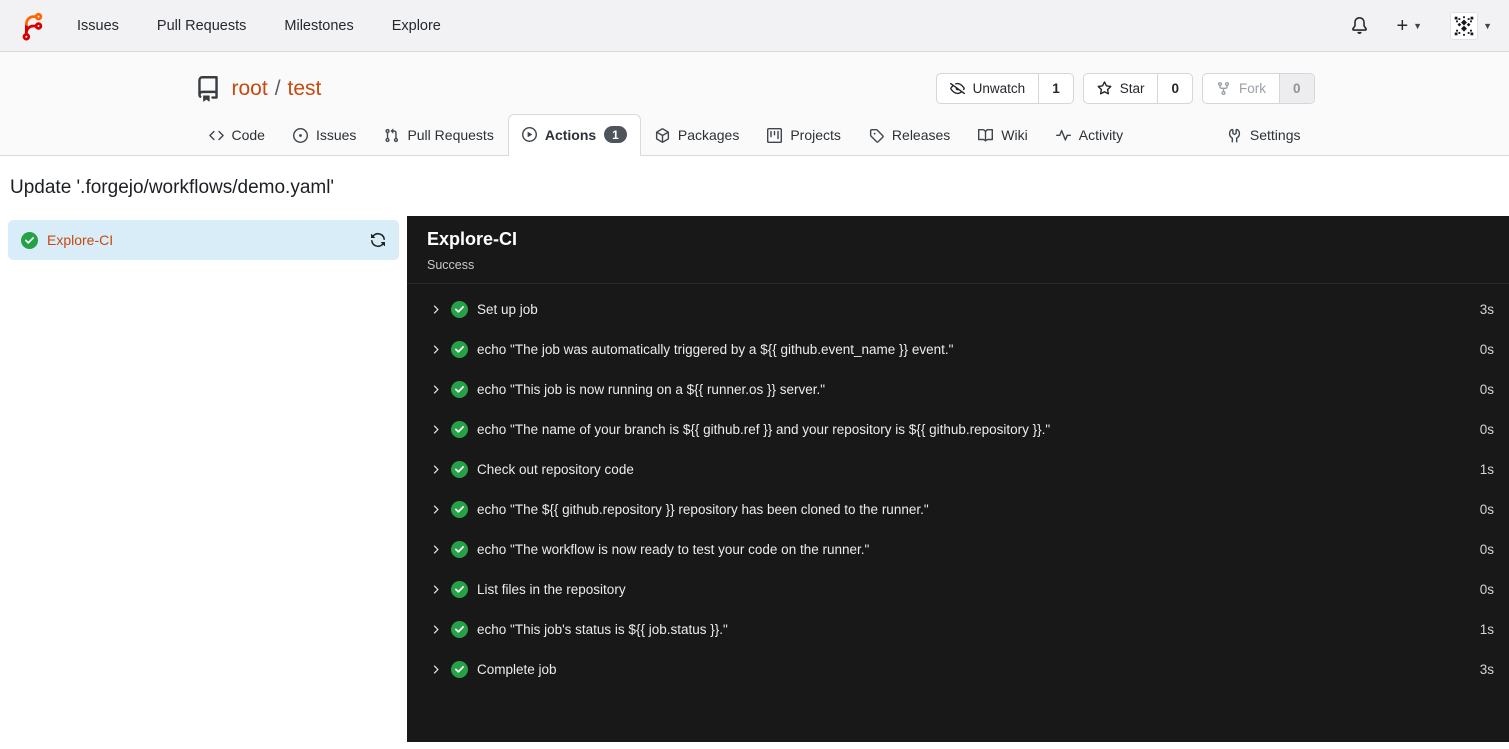 The height and width of the screenshot is (749, 1509). I want to click on tab-label: Settings, so click(1275, 135).